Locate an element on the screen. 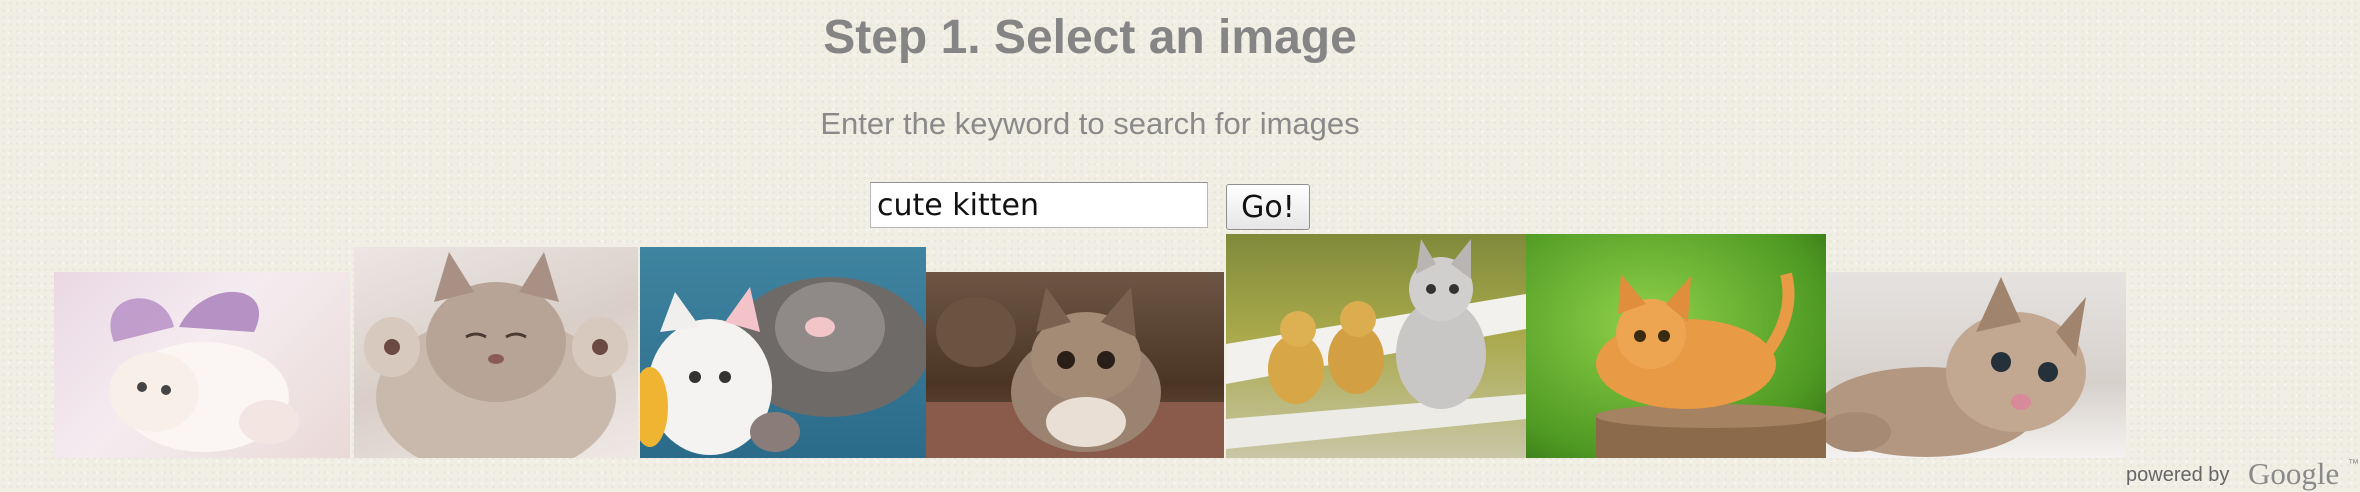  kitten-with-butterfly-wings-image is located at coordinates (204, 371).